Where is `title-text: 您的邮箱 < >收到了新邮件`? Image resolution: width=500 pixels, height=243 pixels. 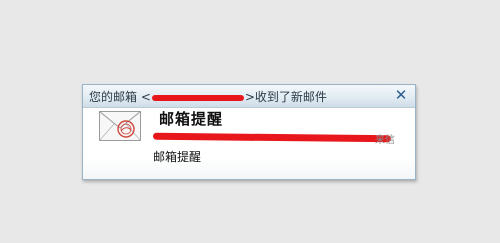 title-text: 您的邮箱 < >收到了新邮件 is located at coordinates (208, 96).